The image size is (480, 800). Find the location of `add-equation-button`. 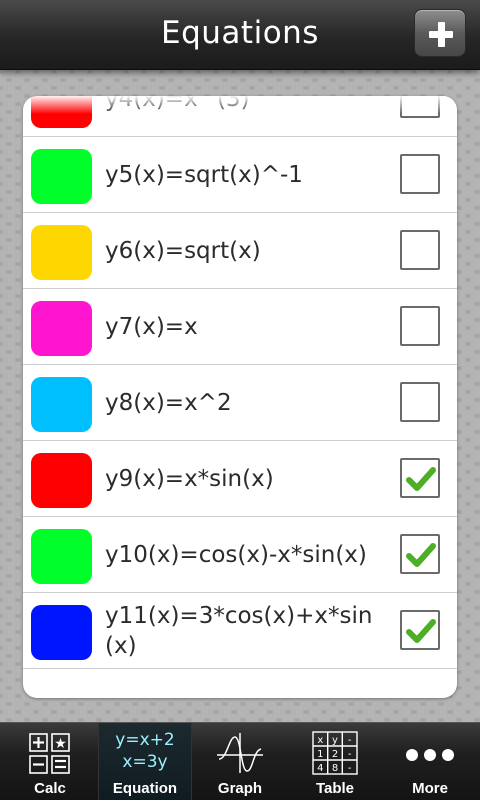

add-equation-button is located at coordinates (440, 33).